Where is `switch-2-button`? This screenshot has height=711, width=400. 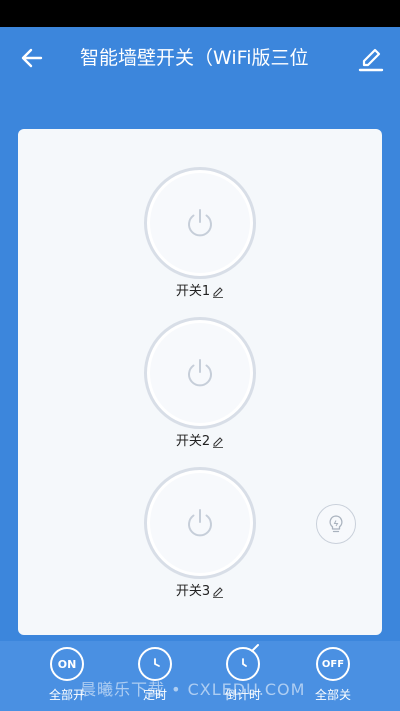 switch-2-button is located at coordinates (200, 373).